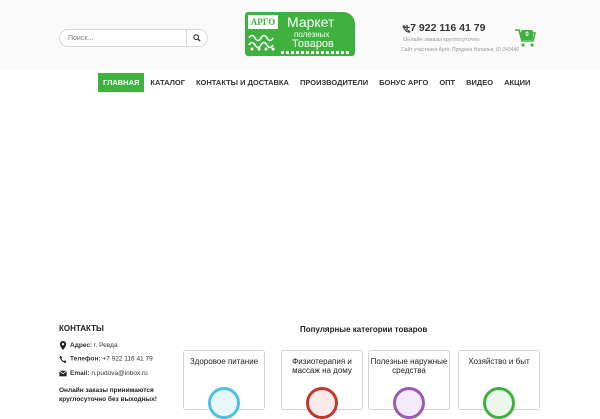 This screenshot has height=419, width=600. Describe the element at coordinates (316, 52) in the screenshot. I see `logo-ornament` at that location.